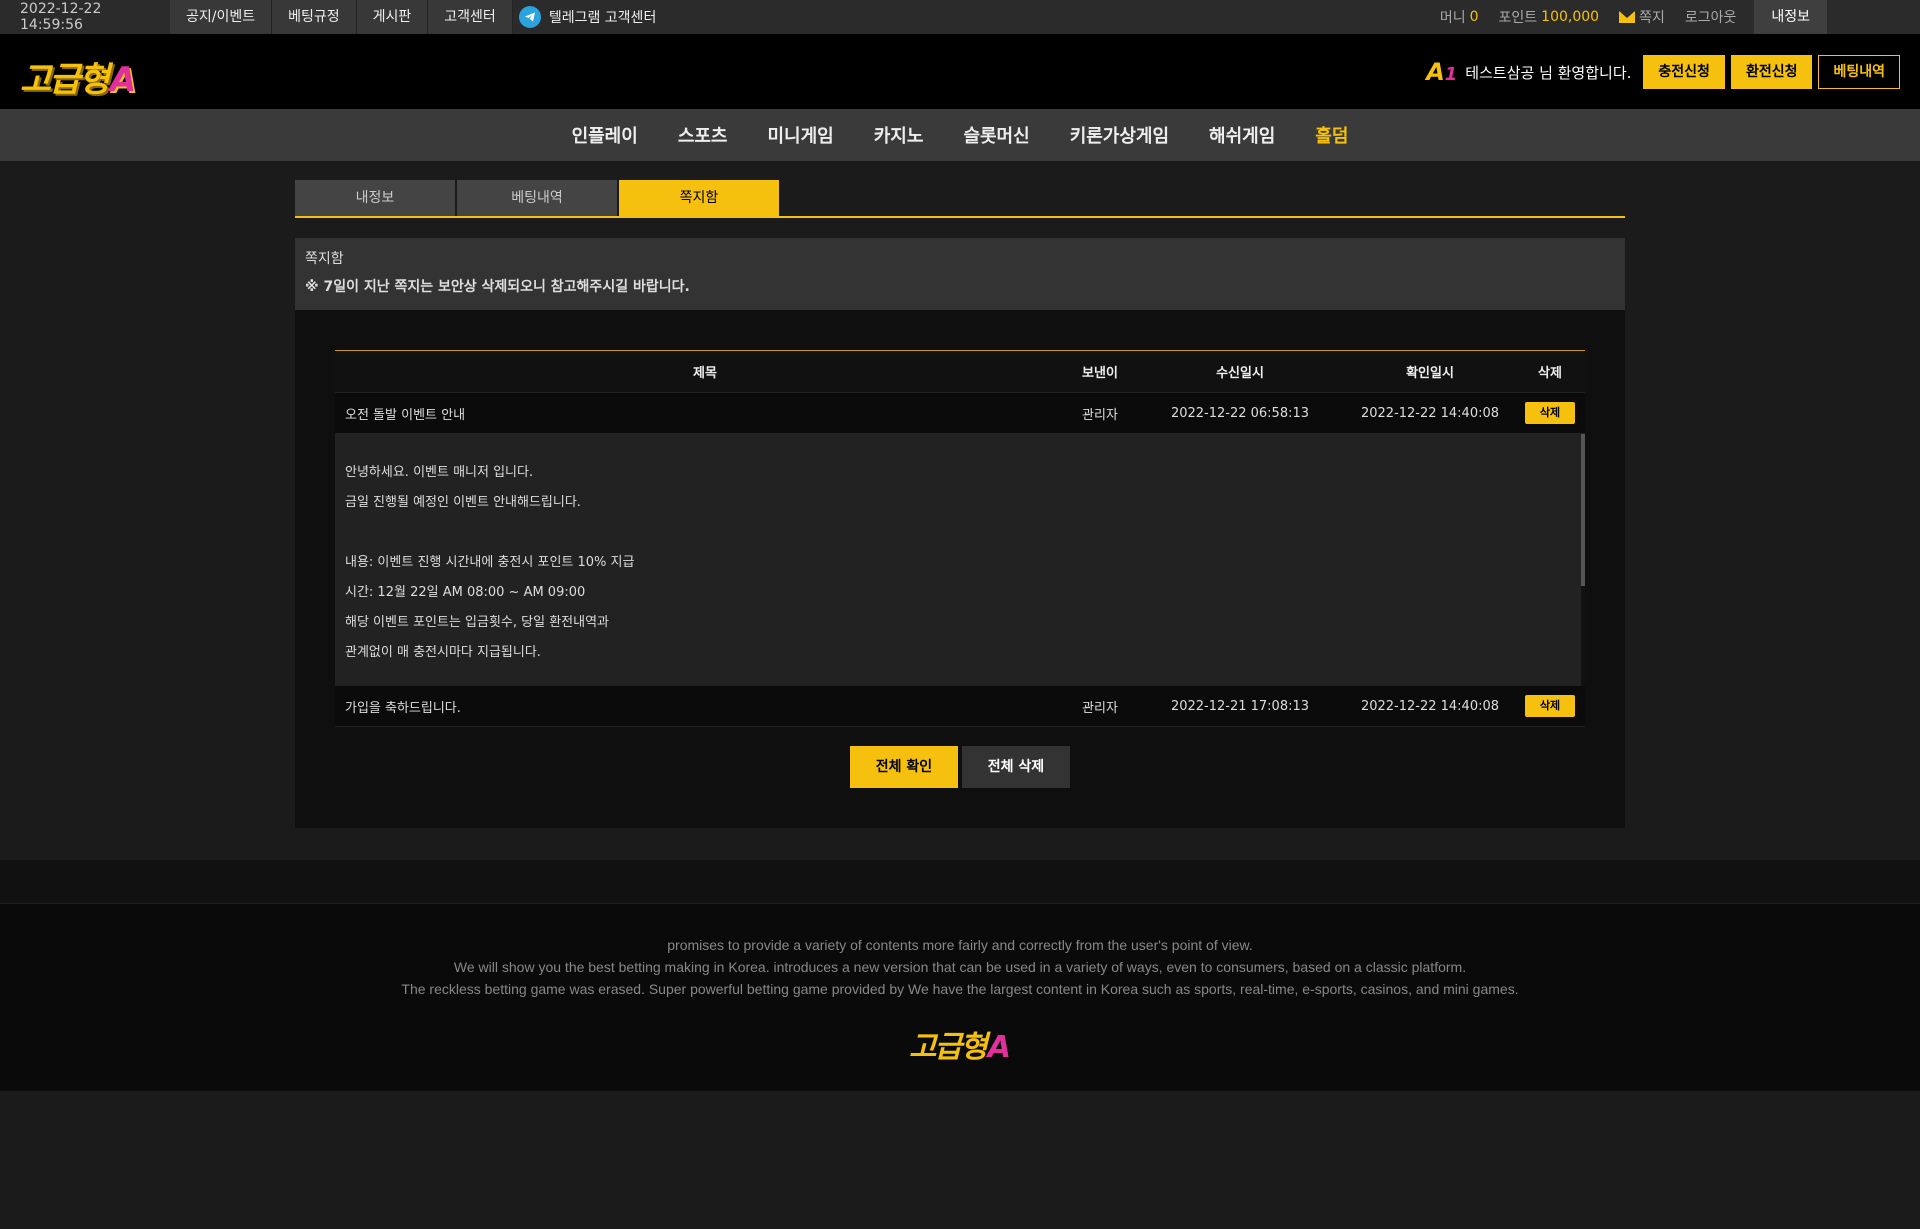 The width and height of the screenshot is (1920, 1229). Describe the element at coordinates (537, 198) in the screenshot. I see `tab-betting-history: 베팅내역` at that location.